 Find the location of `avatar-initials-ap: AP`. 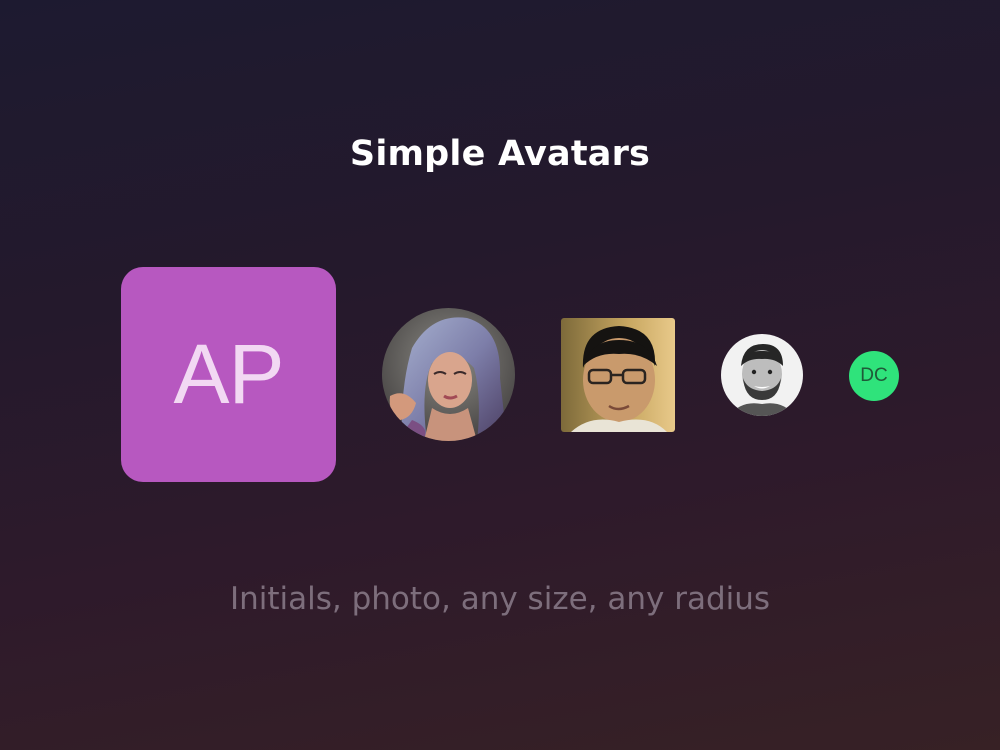

avatar-initials-ap: AP is located at coordinates (228, 374).